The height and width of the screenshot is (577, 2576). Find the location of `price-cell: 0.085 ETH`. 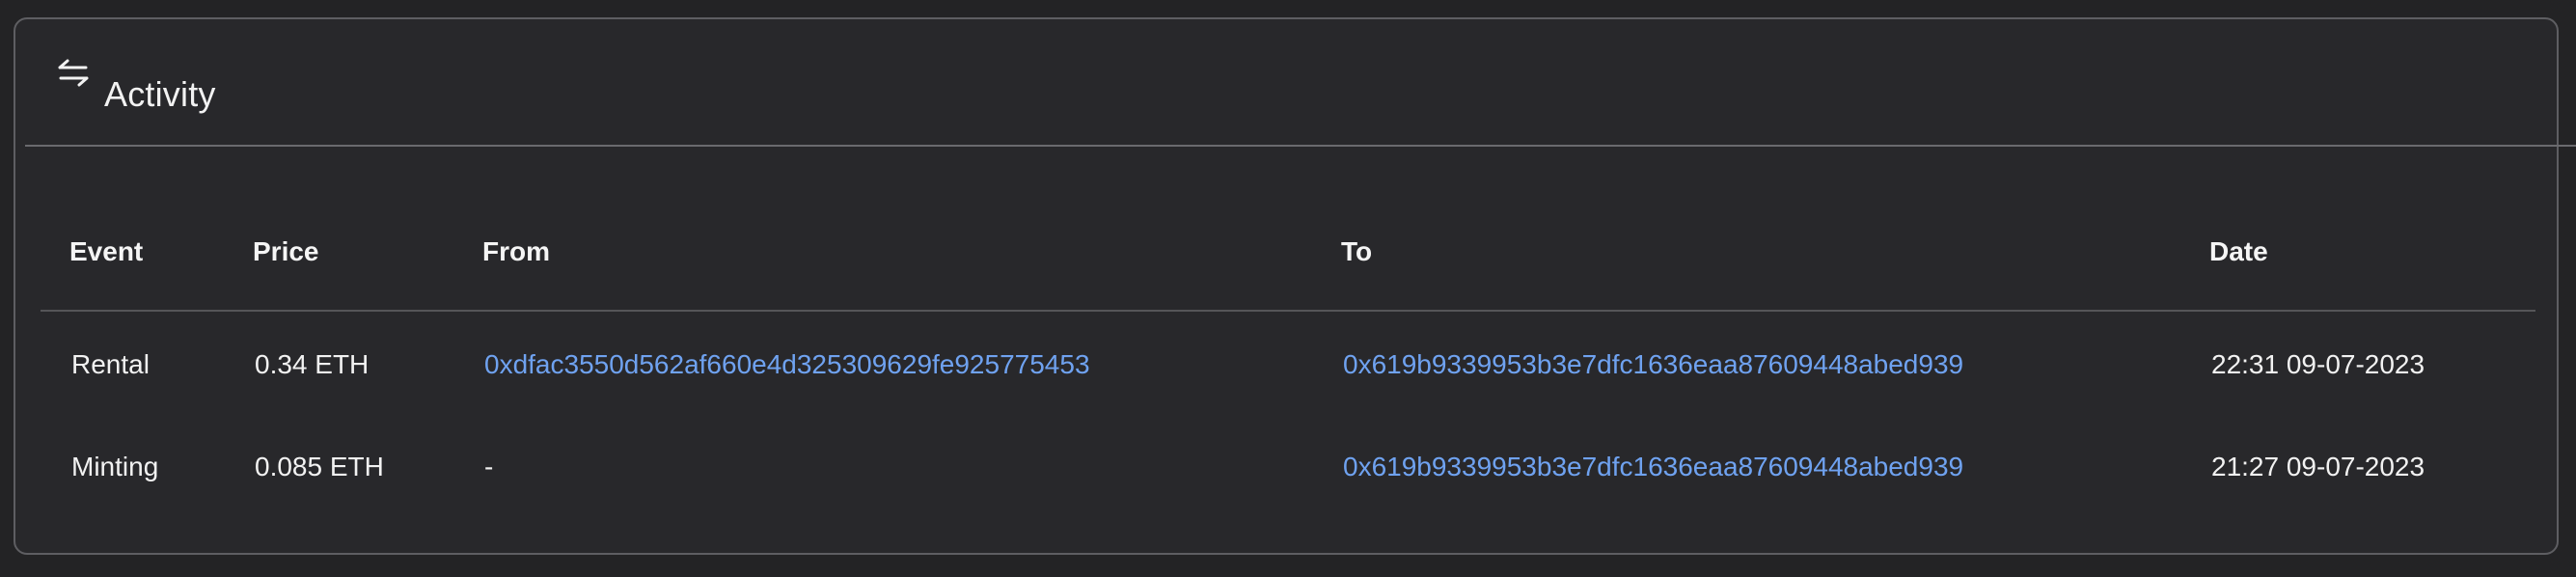

price-cell: 0.085 ETH is located at coordinates (320, 466).